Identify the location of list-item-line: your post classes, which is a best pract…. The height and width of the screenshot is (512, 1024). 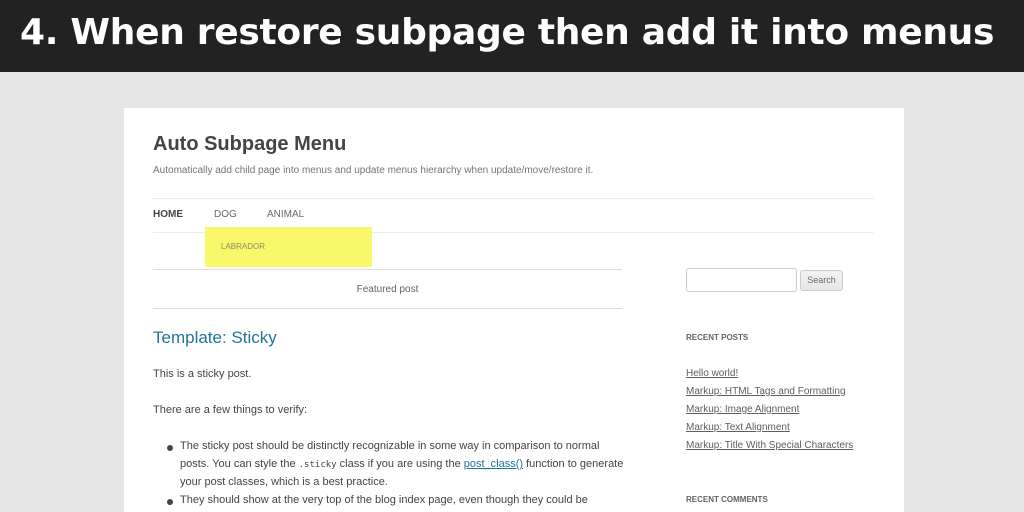
(284, 482).